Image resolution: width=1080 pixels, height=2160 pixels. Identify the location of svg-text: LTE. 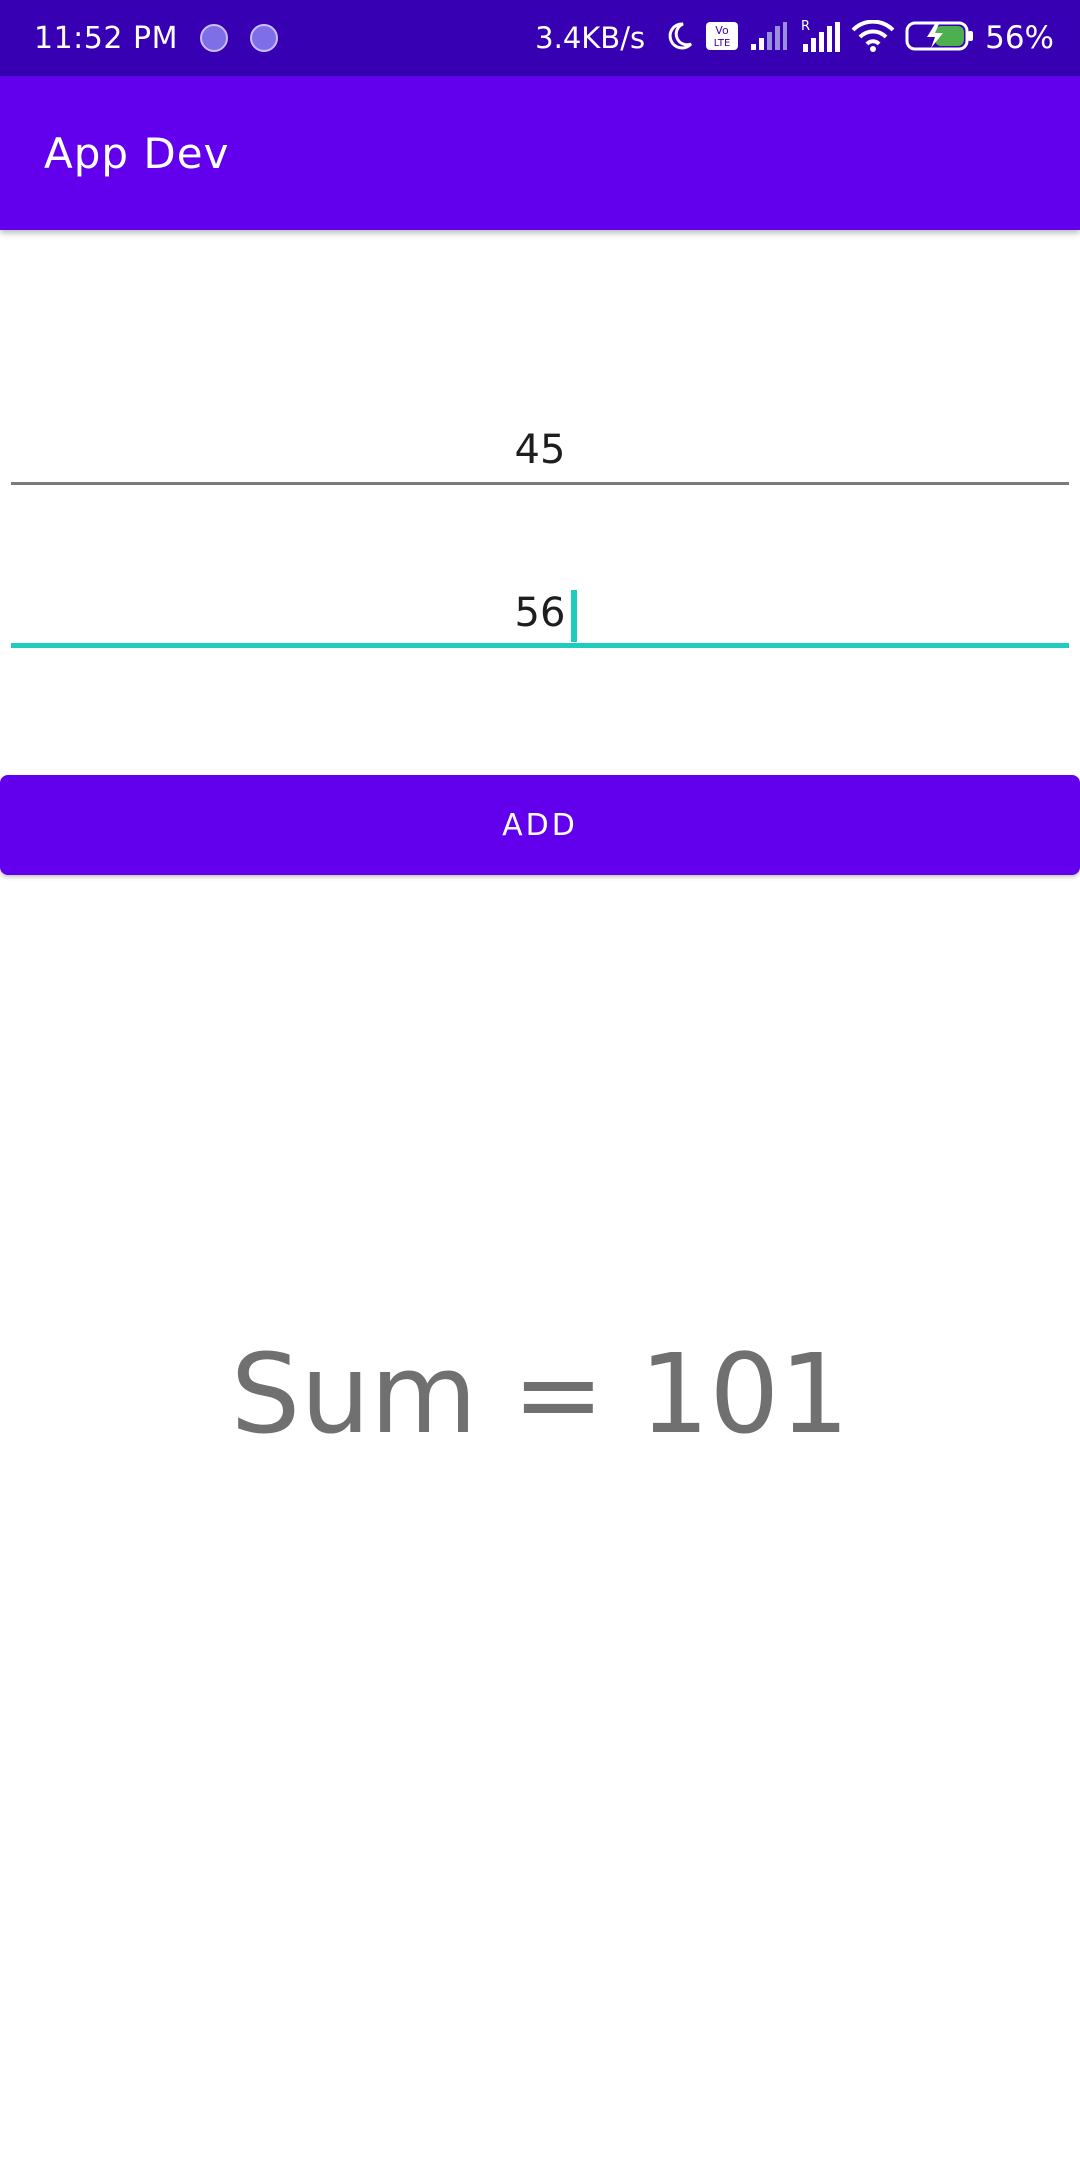
(722, 43).